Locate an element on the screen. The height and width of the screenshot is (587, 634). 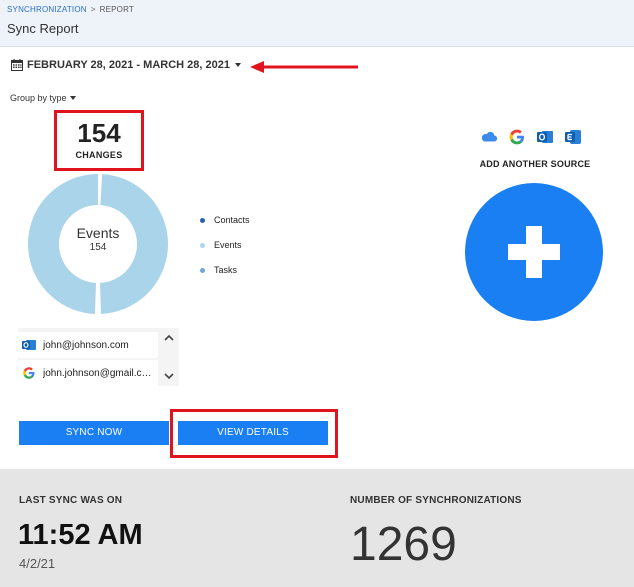
icloud-icon is located at coordinates (489, 137).